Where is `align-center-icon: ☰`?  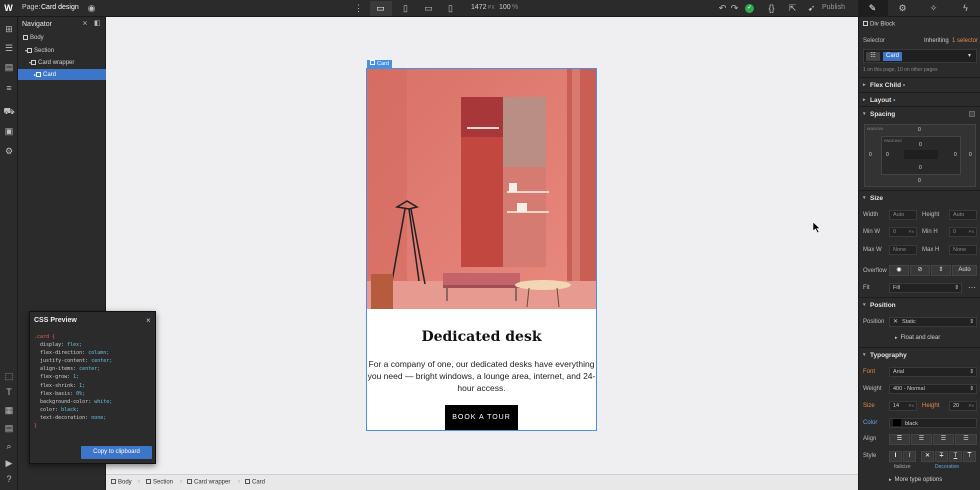 align-center-icon: ☰ is located at coordinates (921, 439).